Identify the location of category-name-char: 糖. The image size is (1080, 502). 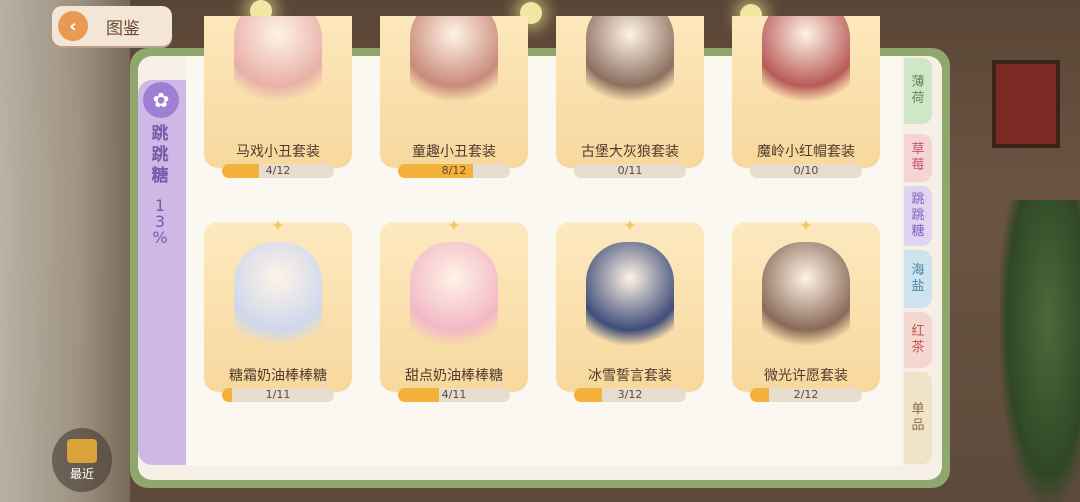
(160, 176).